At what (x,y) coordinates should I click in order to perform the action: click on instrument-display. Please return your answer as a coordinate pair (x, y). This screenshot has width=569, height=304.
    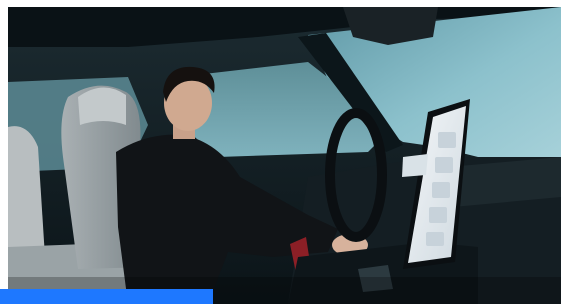
    Looking at the image, I should click on (415, 165).